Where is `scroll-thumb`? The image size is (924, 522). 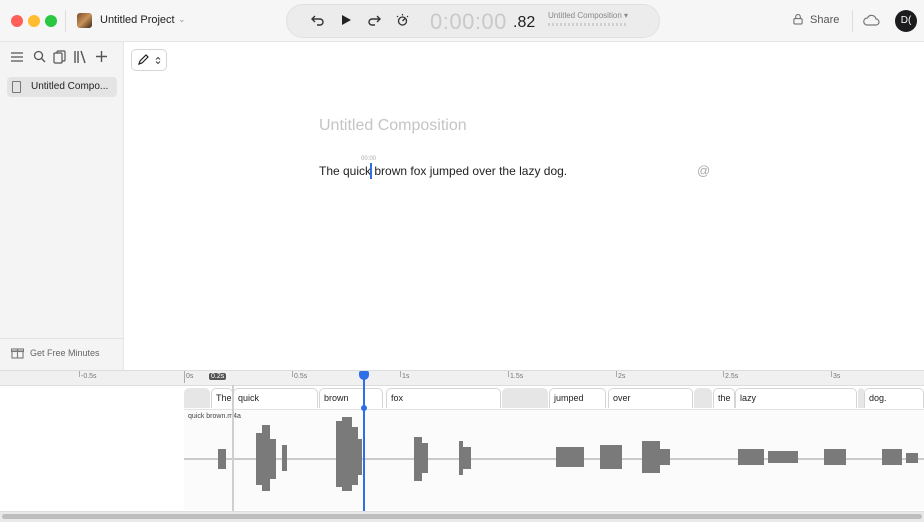 scroll-thumb is located at coordinates (462, 516).